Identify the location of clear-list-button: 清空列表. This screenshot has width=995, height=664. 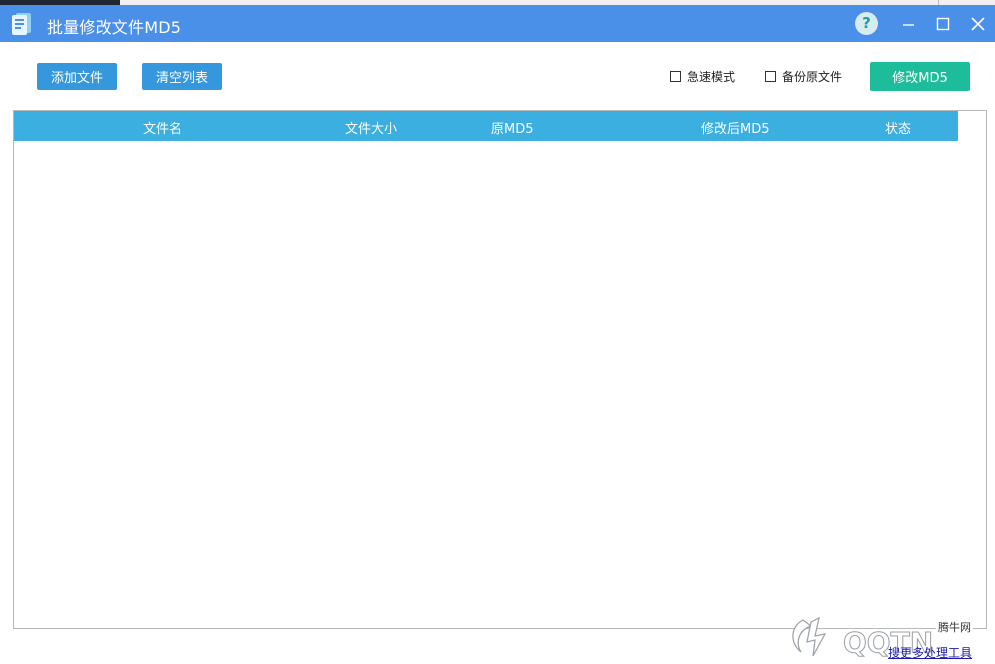
(182, 76).